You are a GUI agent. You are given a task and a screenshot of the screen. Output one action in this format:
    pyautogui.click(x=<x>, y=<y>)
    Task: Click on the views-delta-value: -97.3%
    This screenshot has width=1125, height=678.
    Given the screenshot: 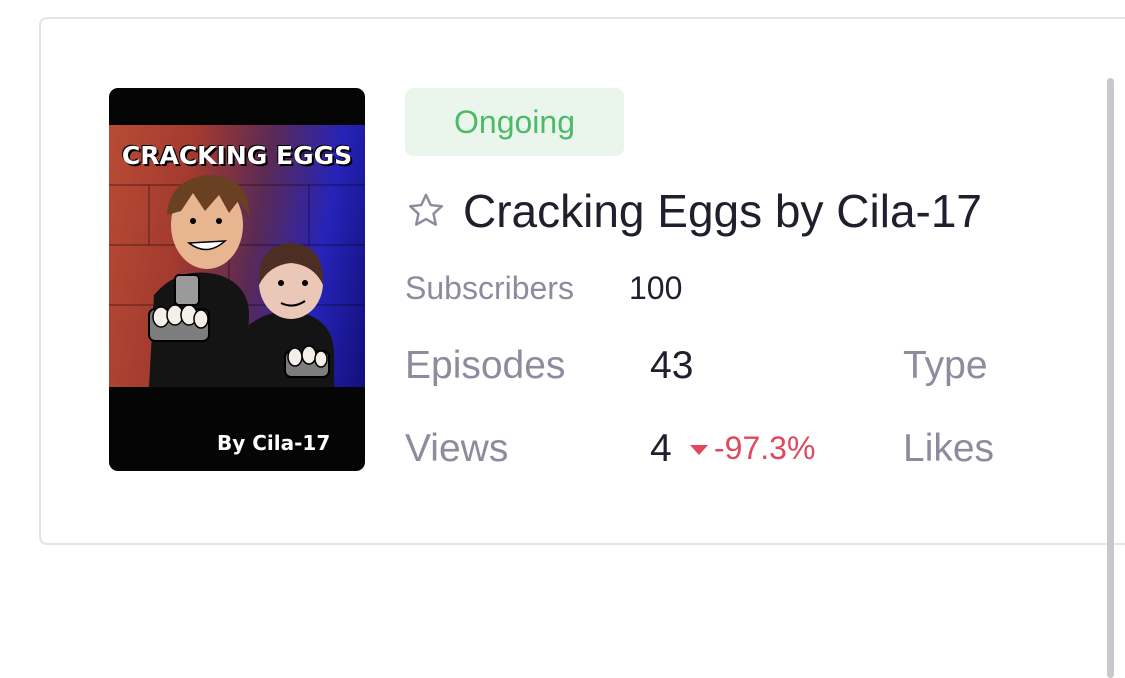 What is the action you would take?
    pyautogui.click(x=765, y=448)
    